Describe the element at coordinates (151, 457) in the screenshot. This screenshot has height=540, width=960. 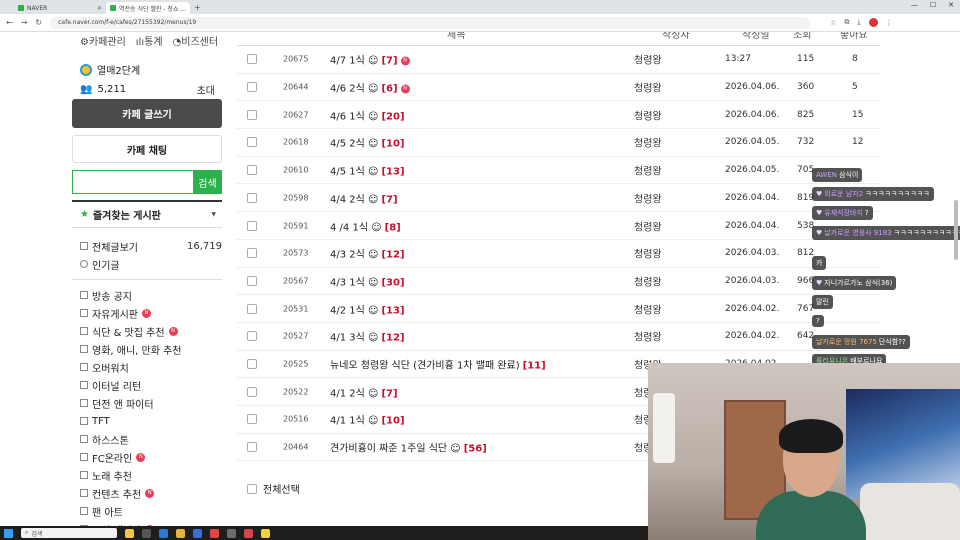
I see `sidebar-item-board: FC온라인 N` at that location.